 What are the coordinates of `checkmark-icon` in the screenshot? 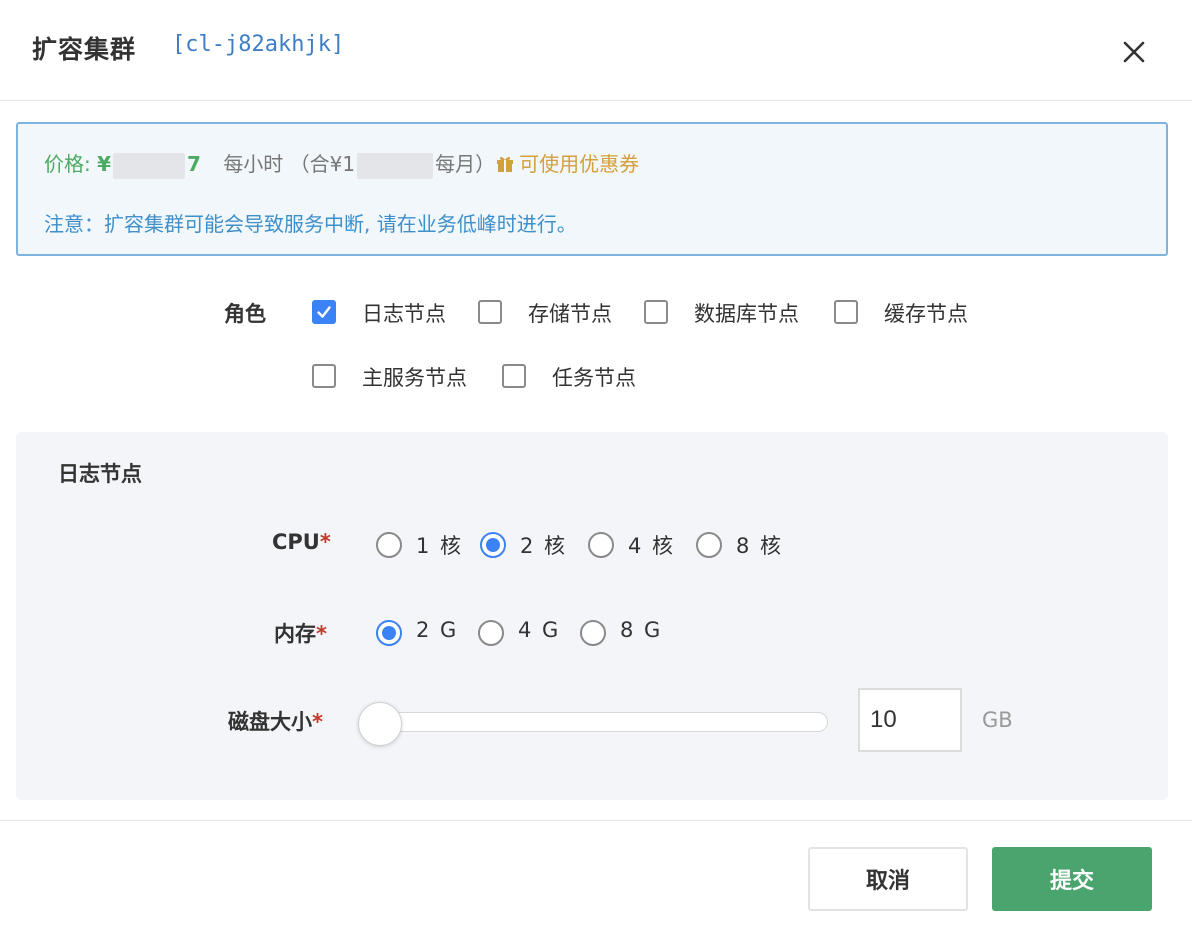 It's located at (324, 312).